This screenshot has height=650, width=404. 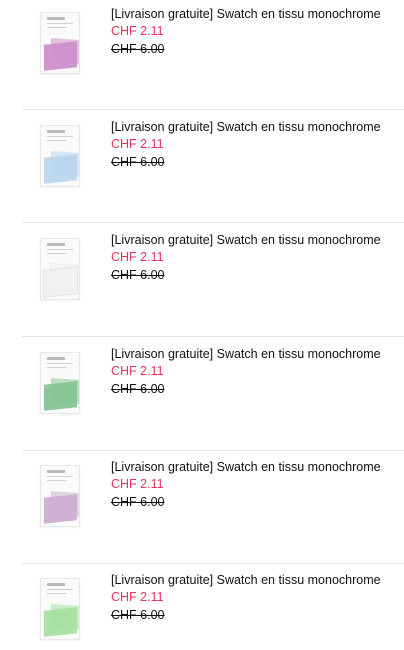 What do you see at coordinates (60, 509) in the screenshot?
I see `swatch-lilac-fabric` at bounding box center [60, 509].